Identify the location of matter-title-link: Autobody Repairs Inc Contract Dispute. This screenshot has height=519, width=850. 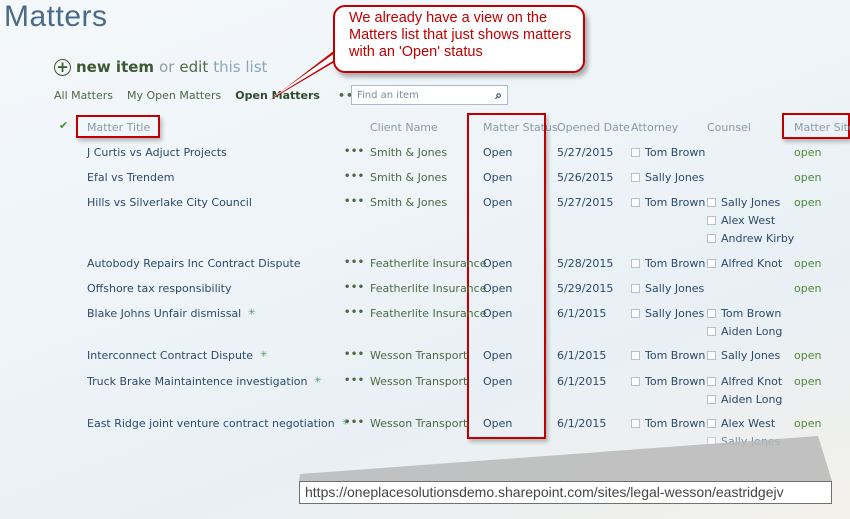
(194, 263).